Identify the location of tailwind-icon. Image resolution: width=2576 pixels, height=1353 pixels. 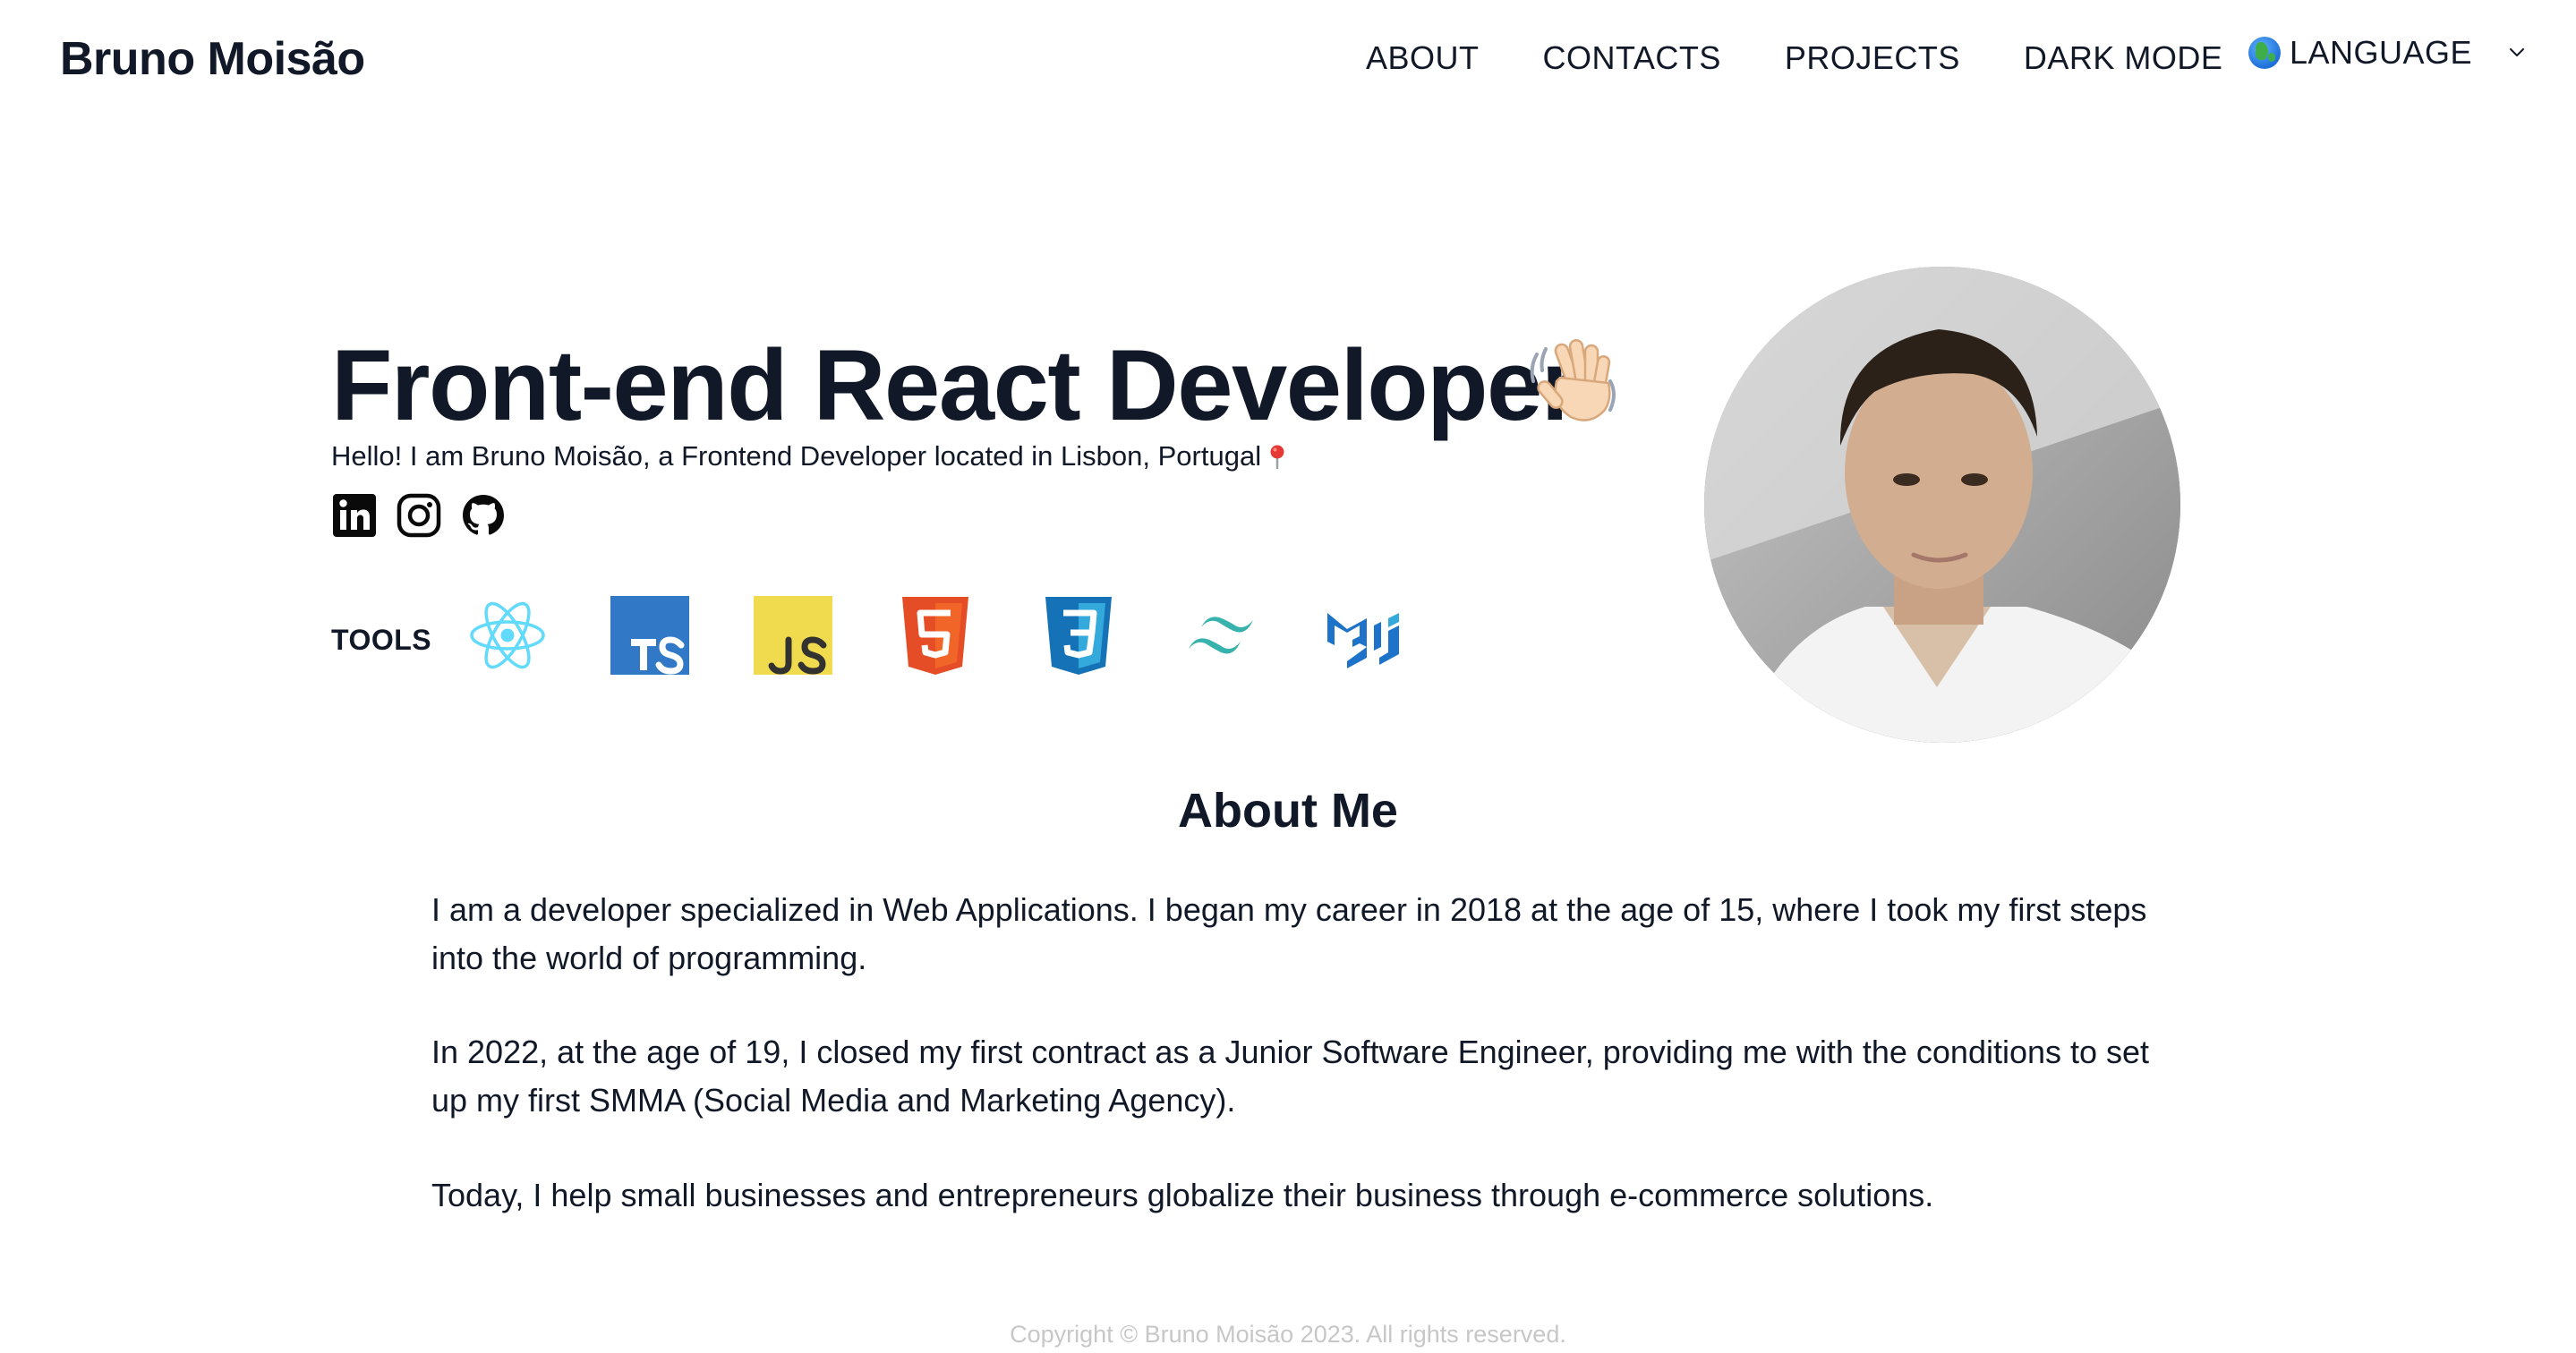
(1221, 635).